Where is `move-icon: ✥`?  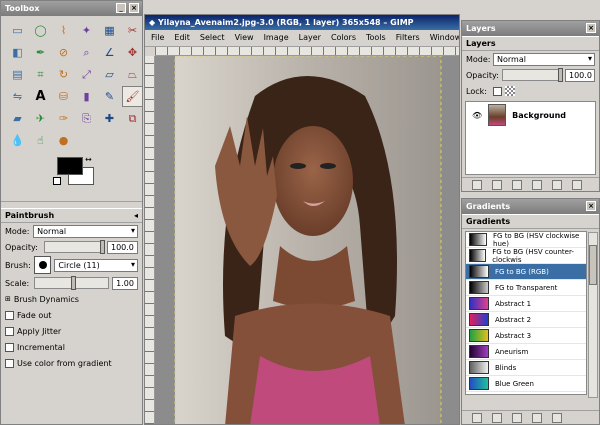 move-icon: ✥ is located at coordinates (132, 52).